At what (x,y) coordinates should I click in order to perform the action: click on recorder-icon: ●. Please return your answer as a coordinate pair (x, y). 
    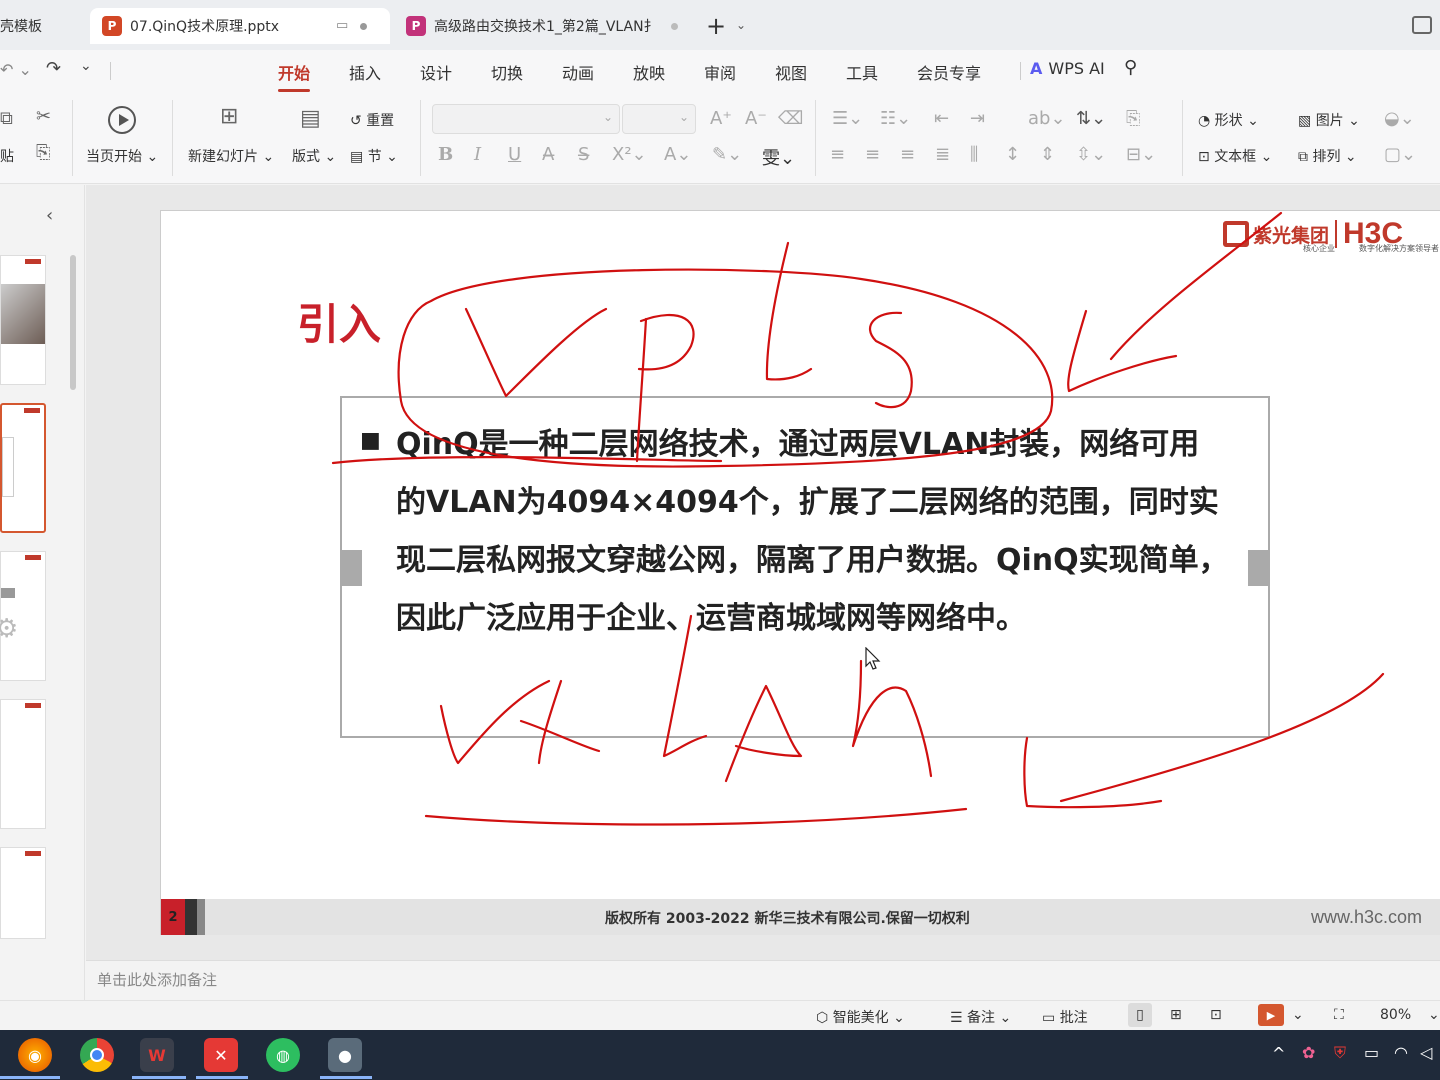
    Looking at the image, I should click on (345, 1055).